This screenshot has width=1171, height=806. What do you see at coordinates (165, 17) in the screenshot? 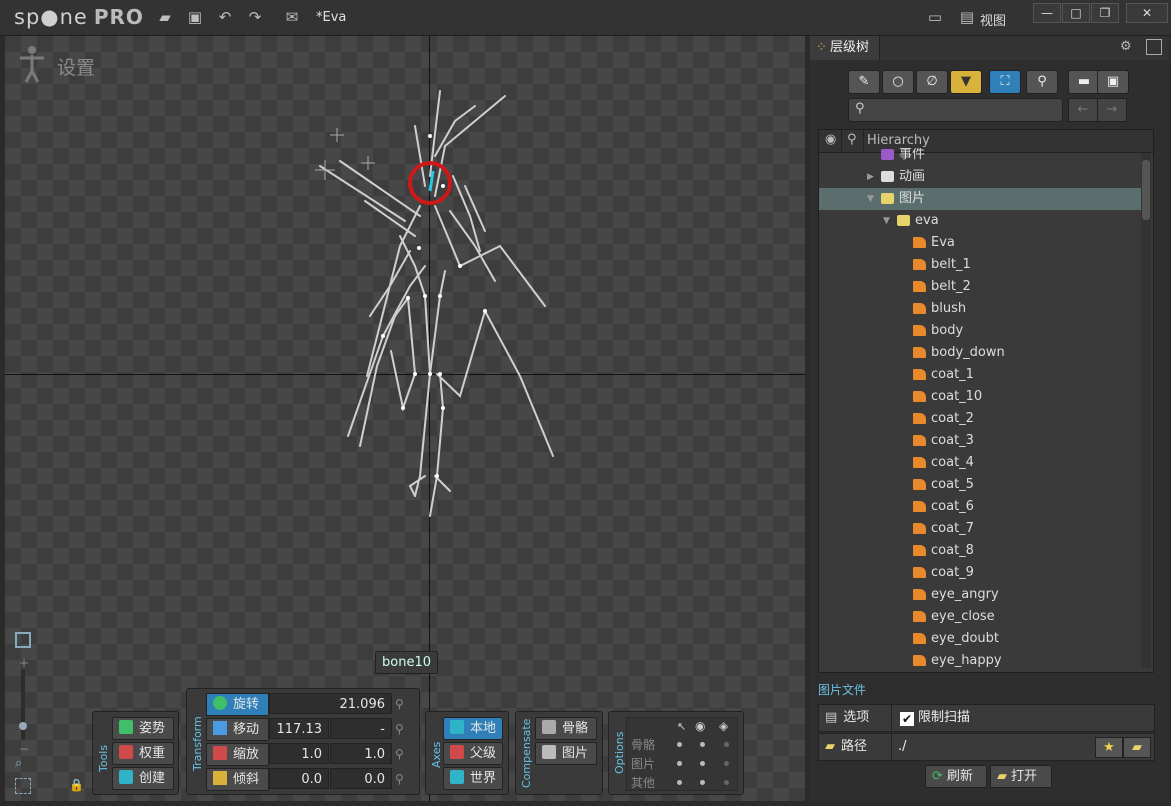
I see `open-folder-icon: ▰` at bounding box center [165, 17].